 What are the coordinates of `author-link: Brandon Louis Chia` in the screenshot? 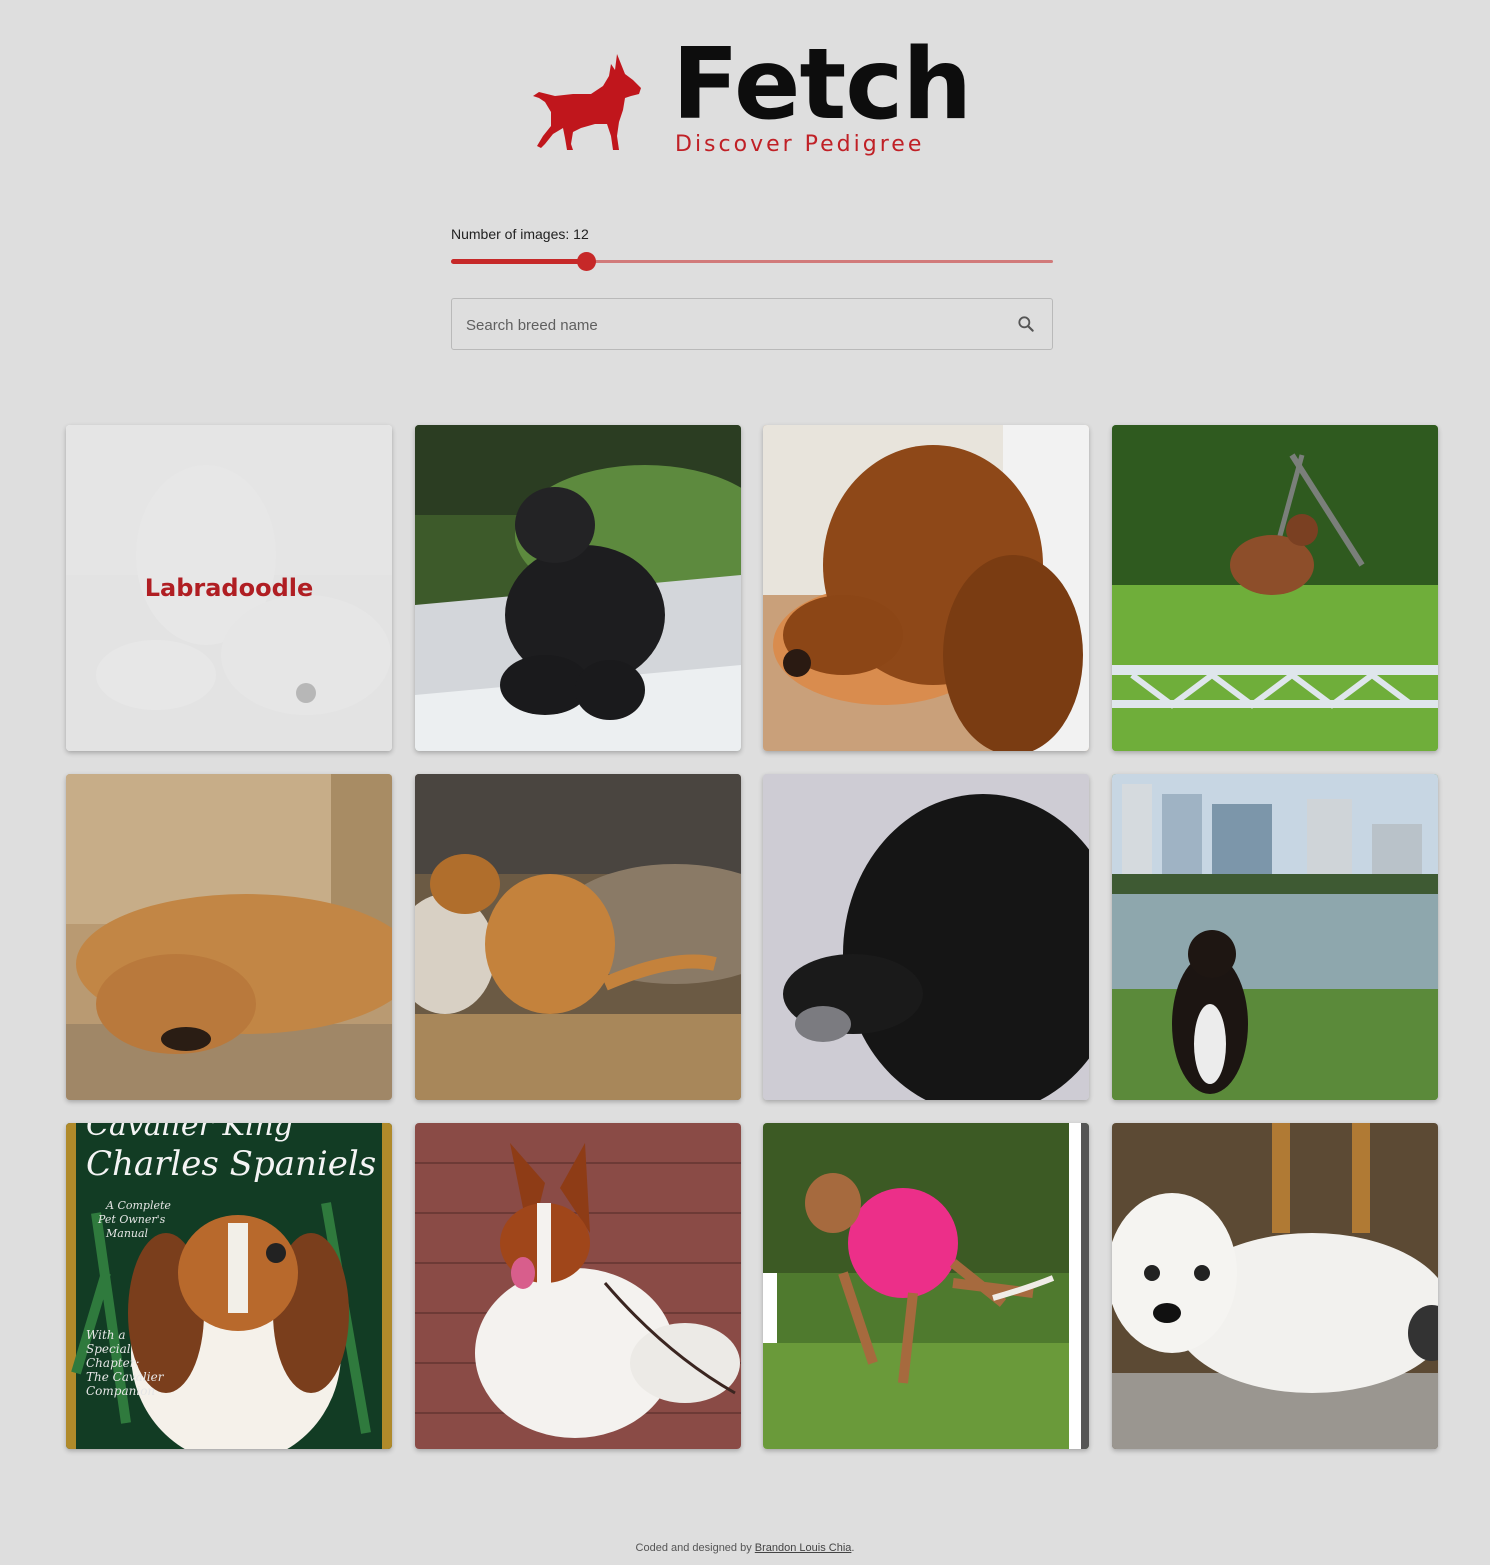 It's located at (803, 1548).